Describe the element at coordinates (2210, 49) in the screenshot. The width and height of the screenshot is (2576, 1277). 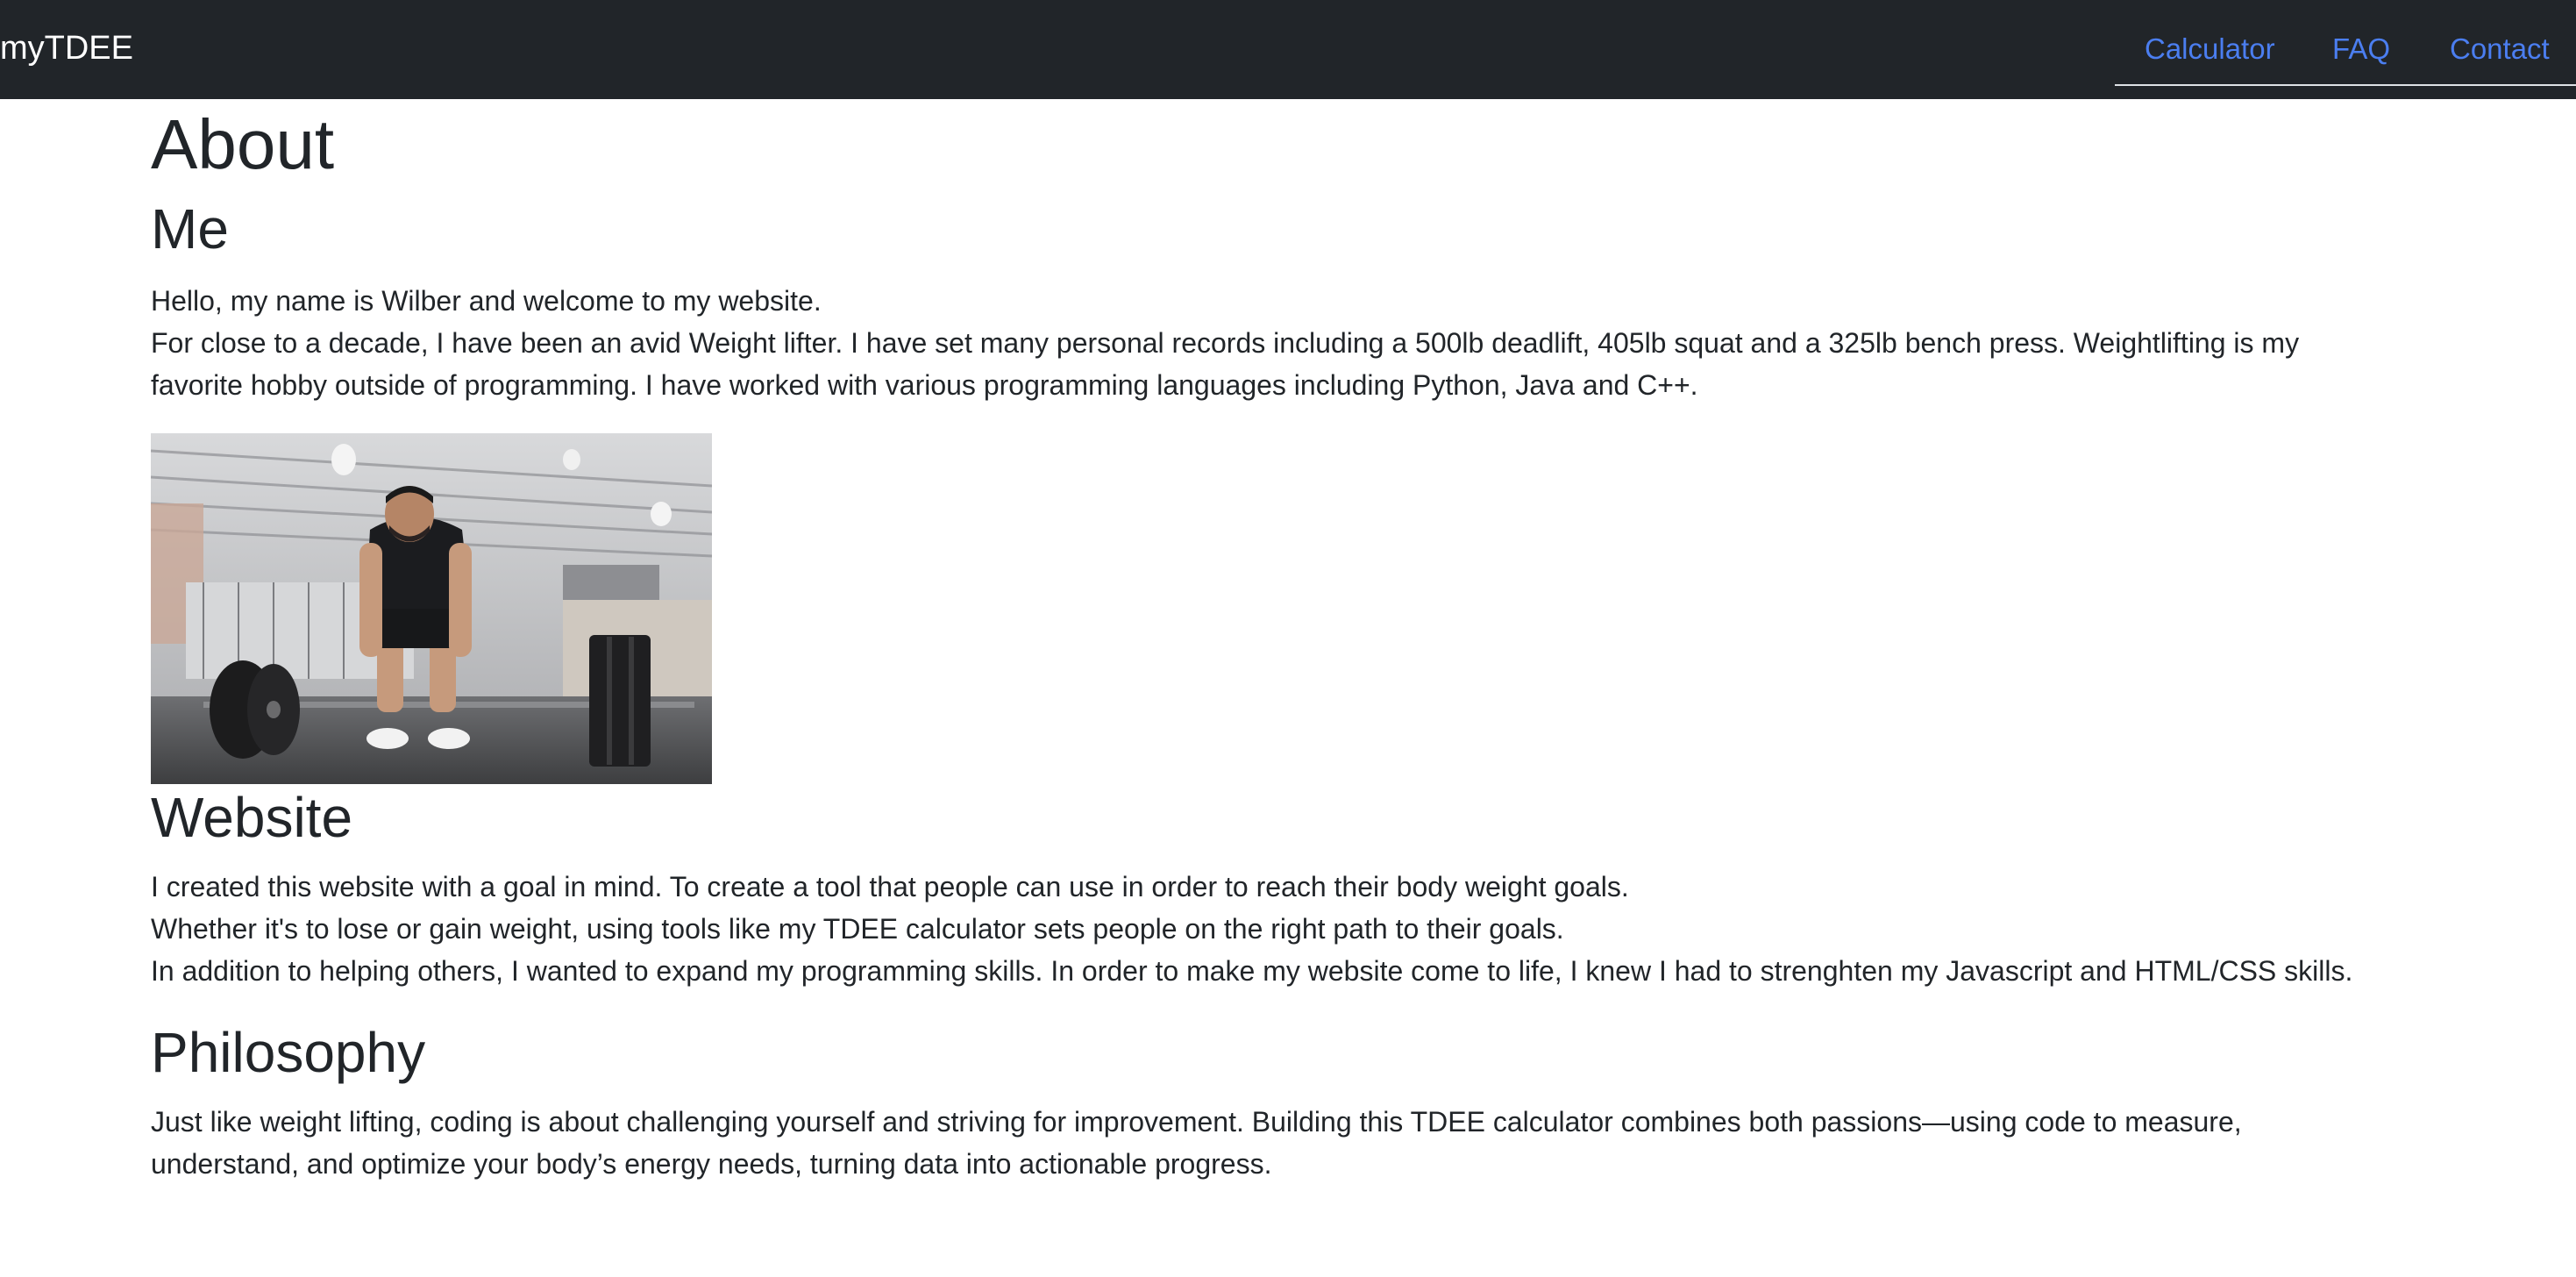
I see `nav-link-calculator: Calculator` at that location.